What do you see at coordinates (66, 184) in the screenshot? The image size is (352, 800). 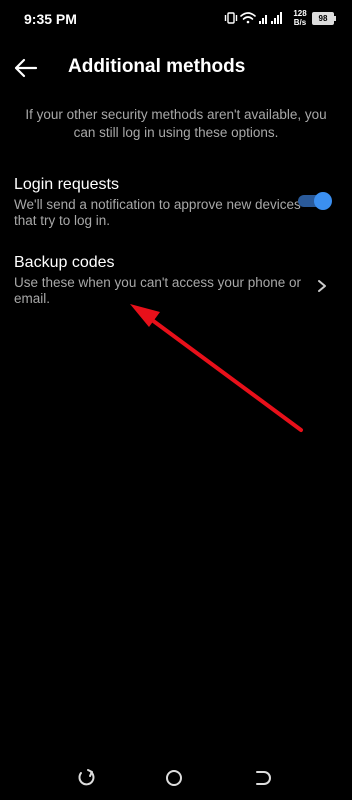 I see `item-title: Login requests` at bounding box center [66, 184].